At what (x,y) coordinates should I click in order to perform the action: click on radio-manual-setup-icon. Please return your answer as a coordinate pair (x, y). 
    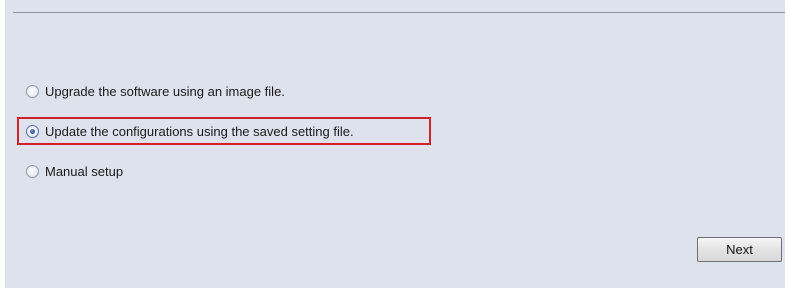
    Looking at the image, I should click on (32, 171).